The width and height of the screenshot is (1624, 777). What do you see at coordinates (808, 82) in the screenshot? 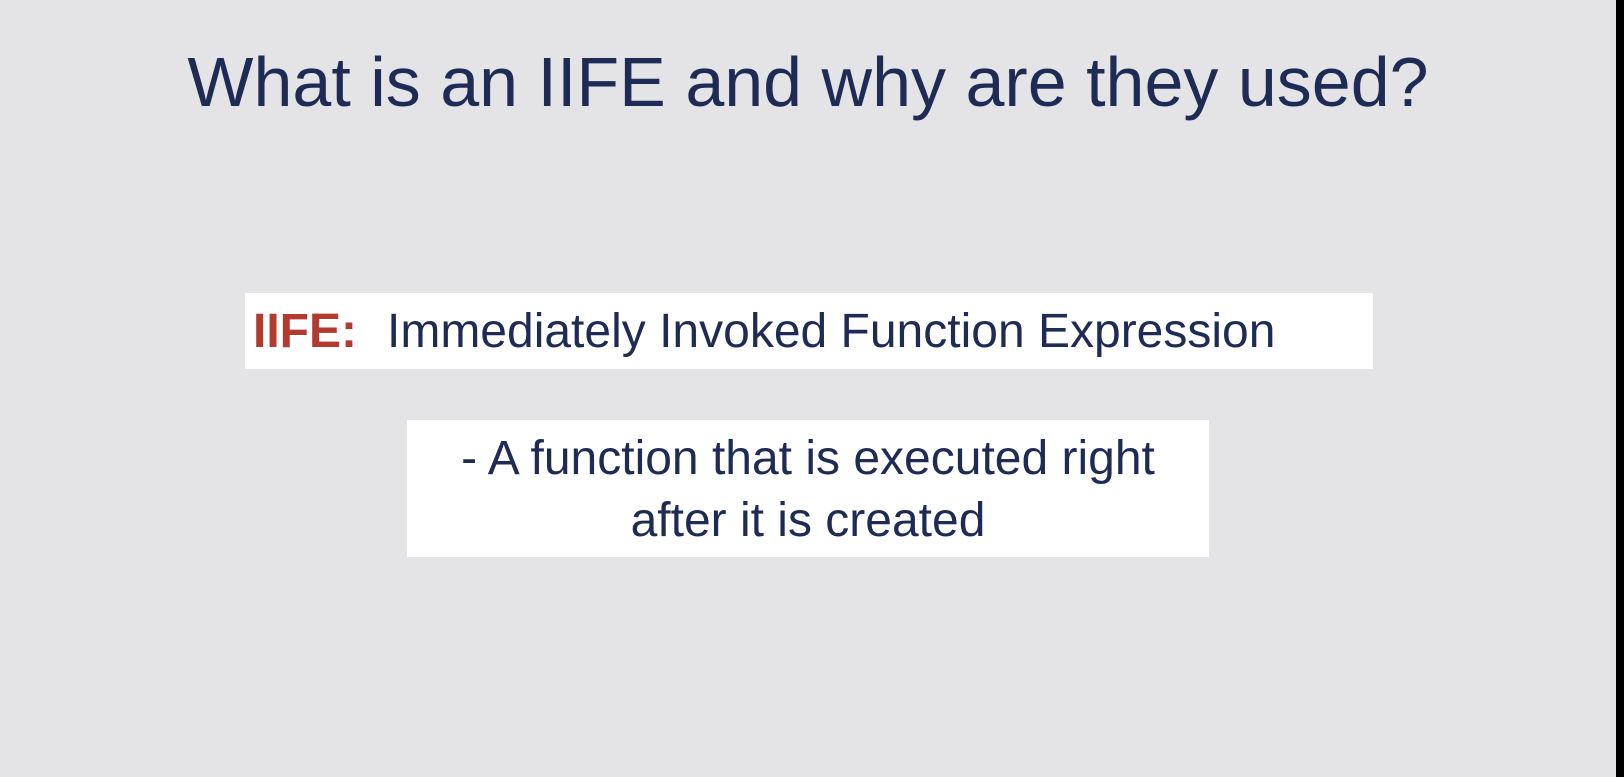
I see `slide-title: What is an IIFE and why are they used?` at bounding box center [808, 82].